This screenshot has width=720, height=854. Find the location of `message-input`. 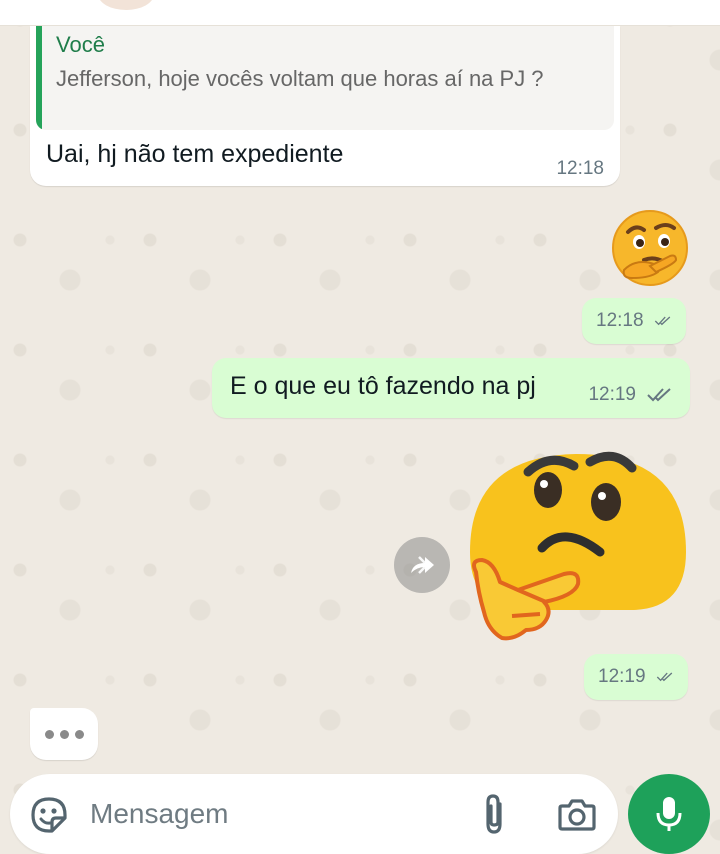

message-input is located at coordinates (270, 814).